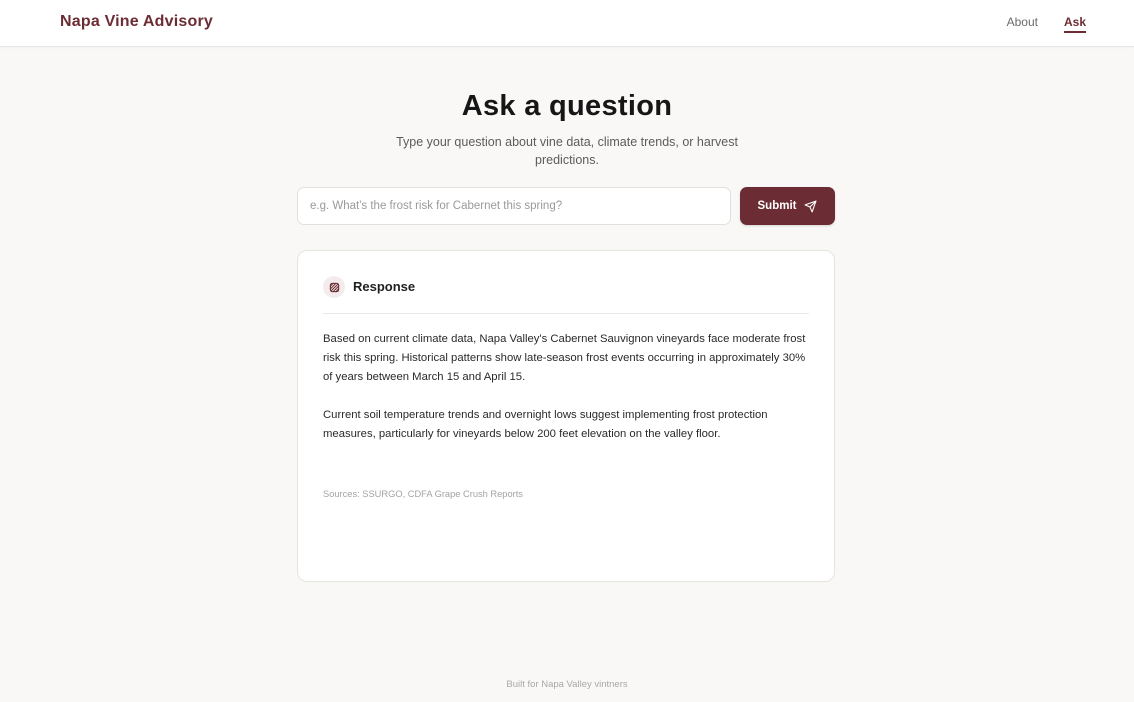  I want to click on response-header: Response, so click(566, 295).